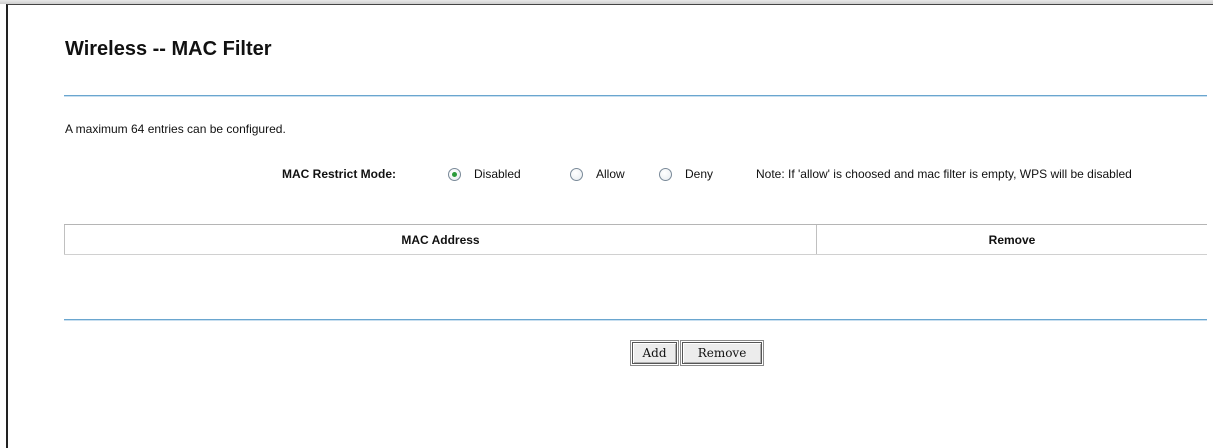 This screenshot has height=448, width=1213. Describe the element at coordinates (610, 174) in the screenshot. I see `radio-label-allow: Allow` at that location.